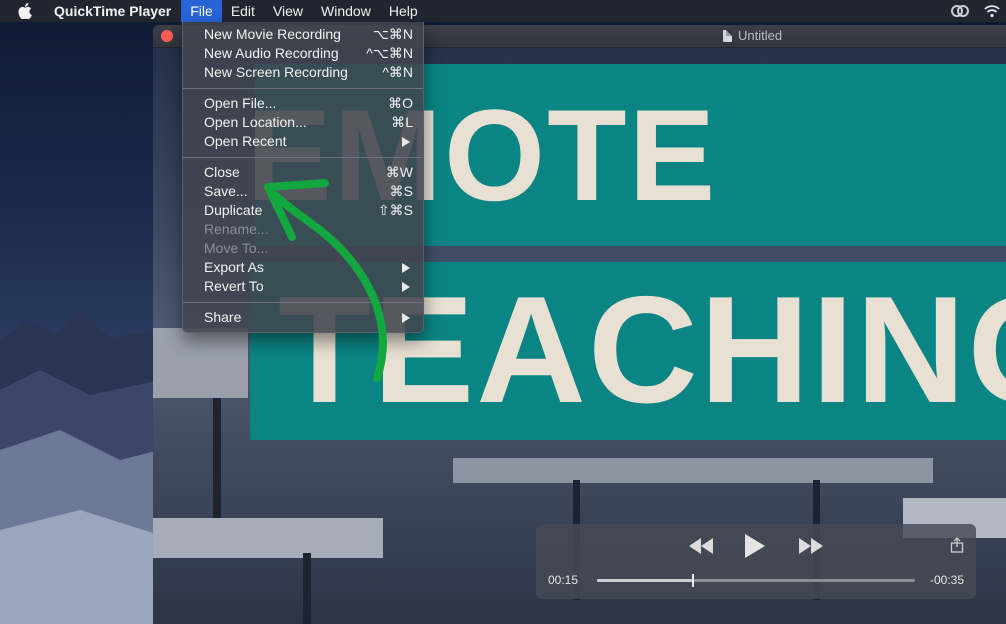 The image size is (1006, 624). What do you see at coordinates (80, 467) in the screenshot?
I see `mountains-illustration` at bounding box center [80, 467].